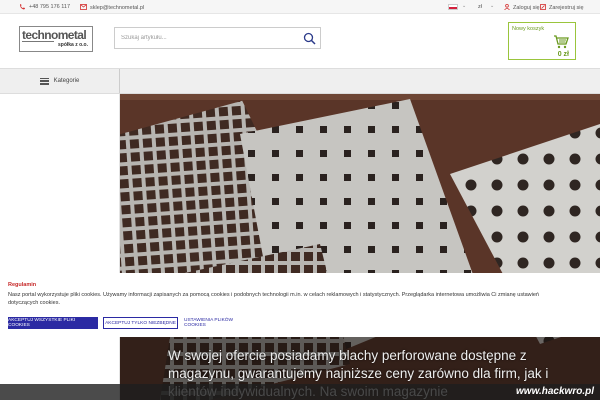  Describe the element at coordinates (300, 81) in the screenshot. I see `main-nav: Kategorie` at that location.